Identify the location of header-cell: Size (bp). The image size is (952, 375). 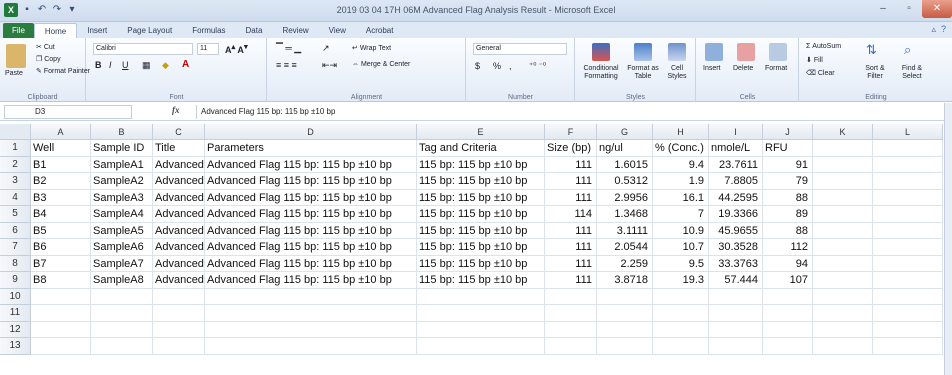
(571, 148).